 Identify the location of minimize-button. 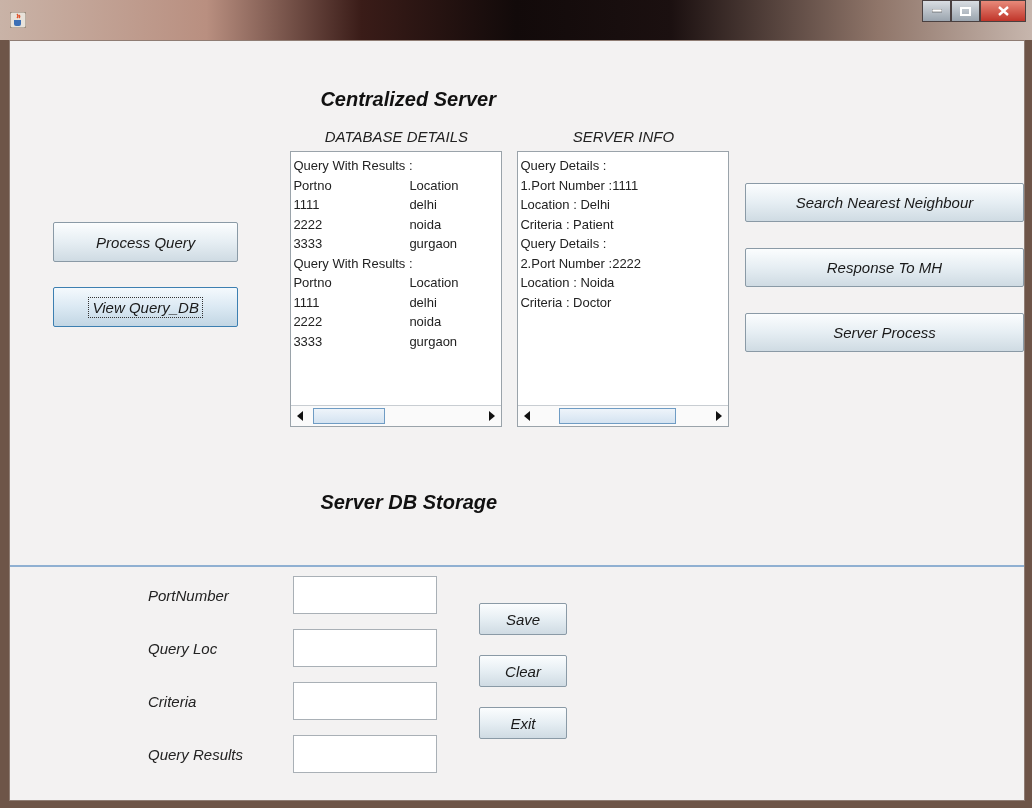
(936, 11).